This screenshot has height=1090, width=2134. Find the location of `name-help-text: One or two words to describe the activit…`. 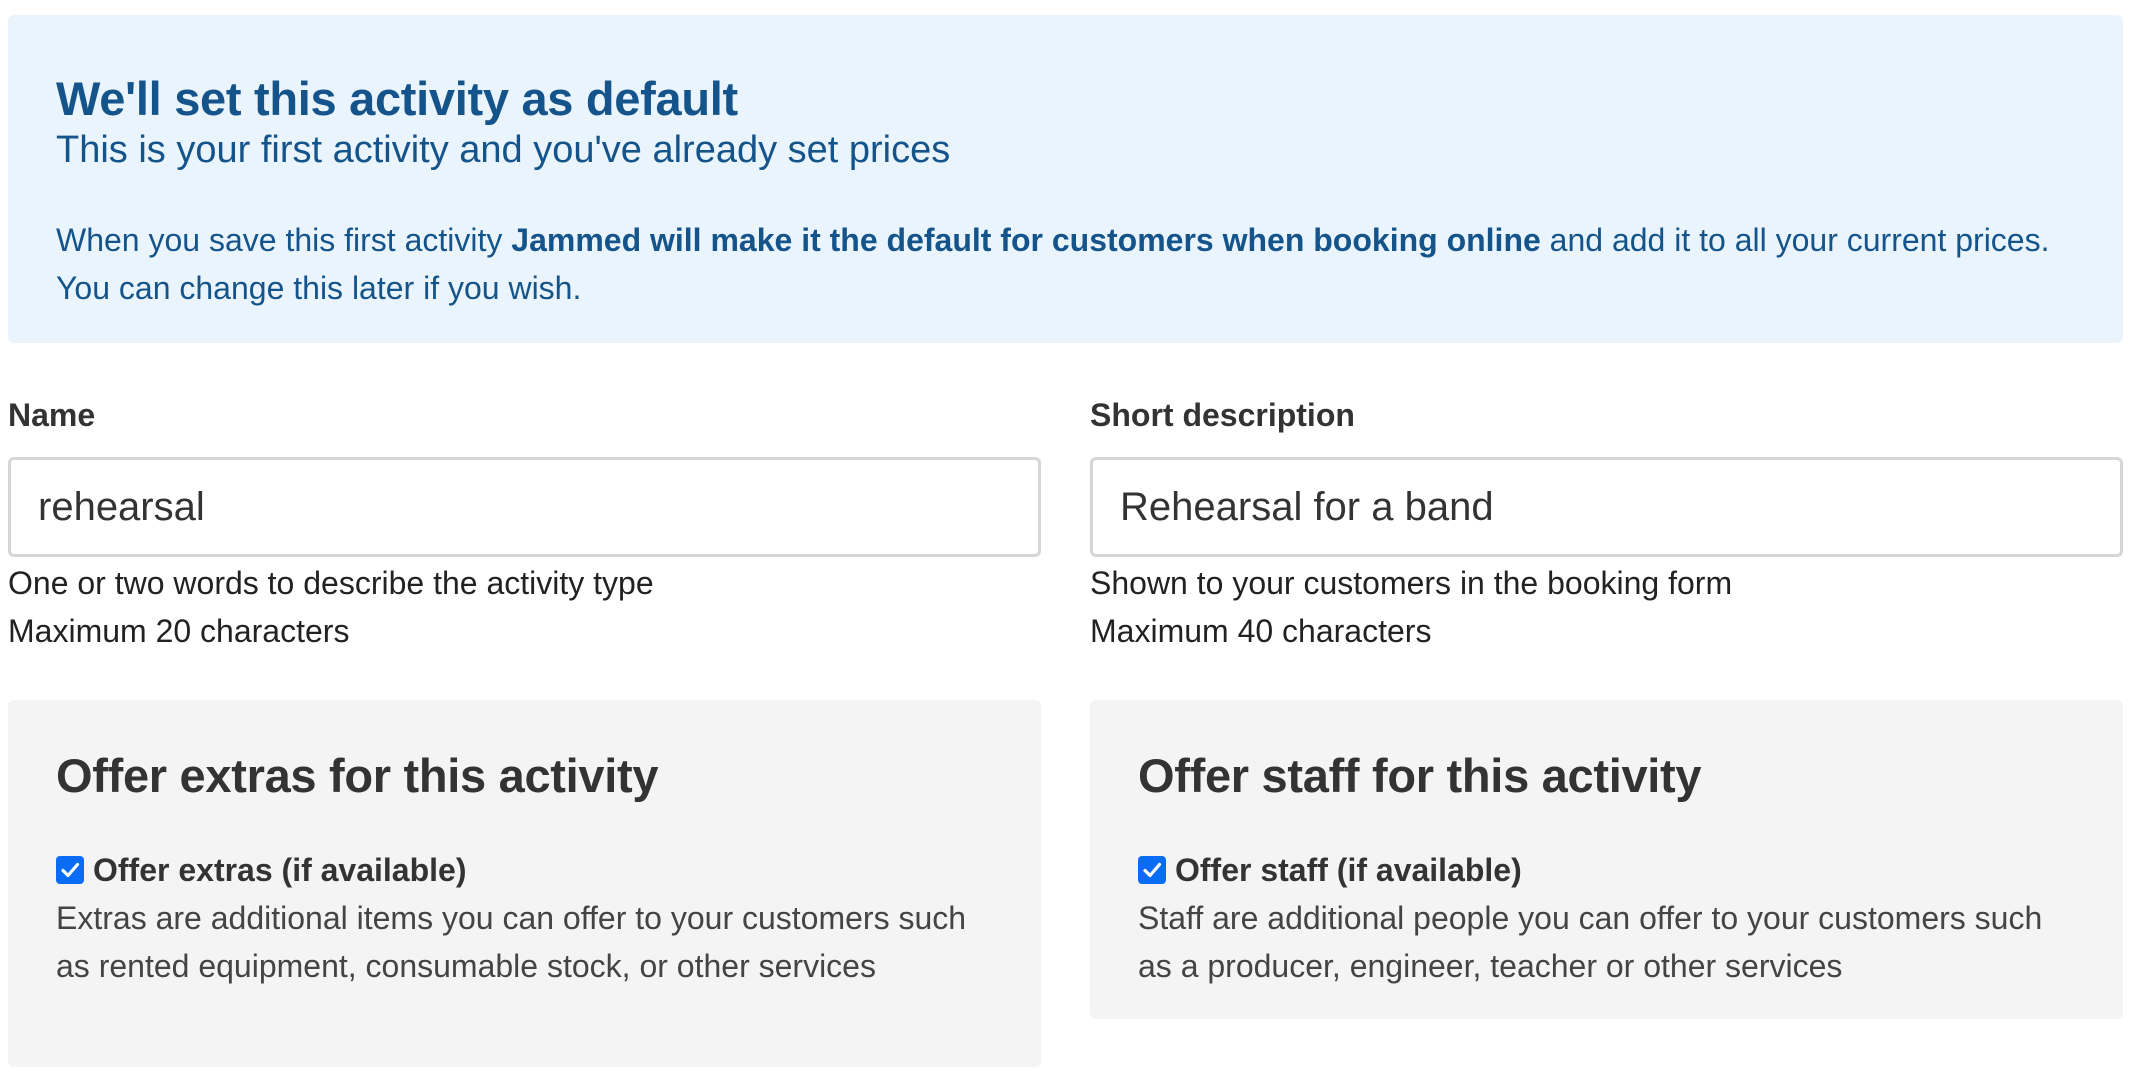

name-help-text: One or two words to describe the activit… is located at coordinates (524, 607).